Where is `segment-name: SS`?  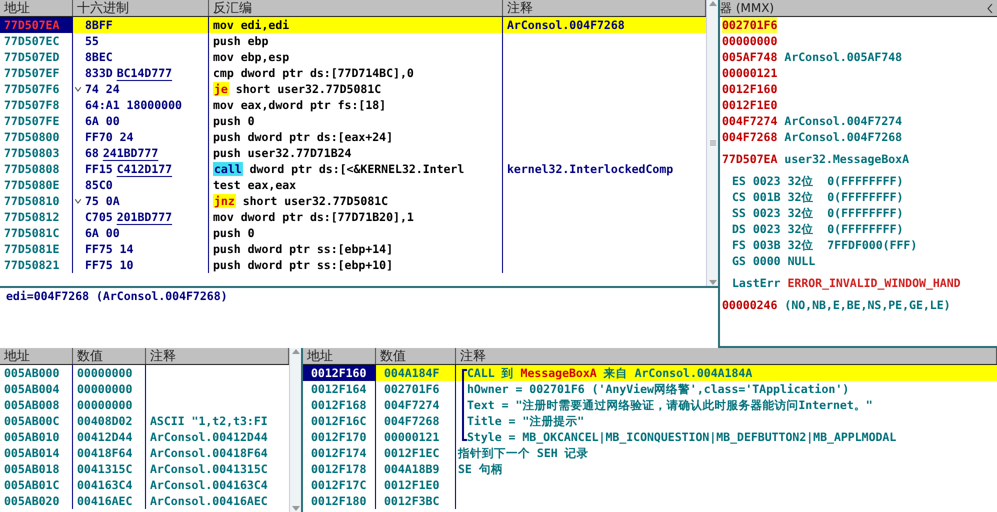 segment-name: SS is located at coordinates (739, 213).